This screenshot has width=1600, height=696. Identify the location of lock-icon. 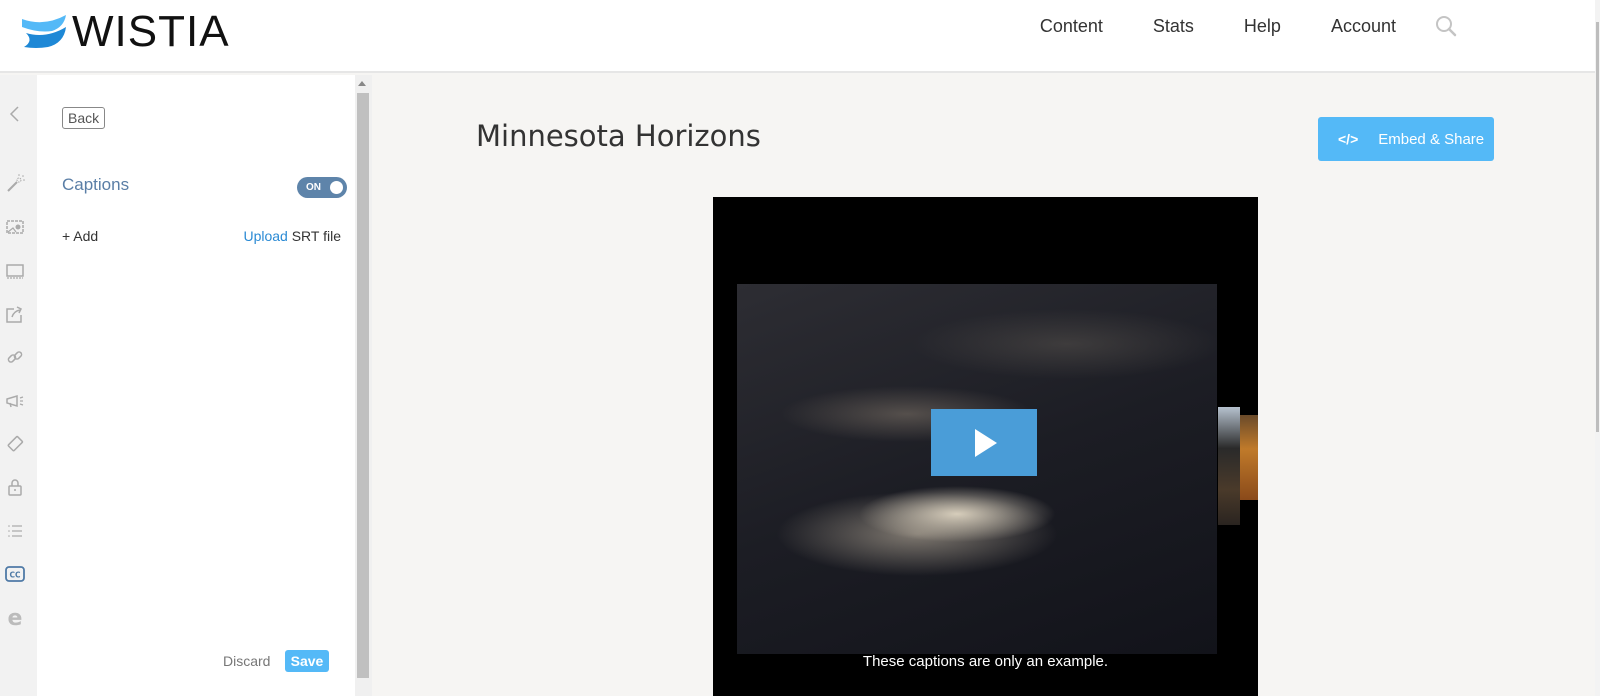
(15, 487).